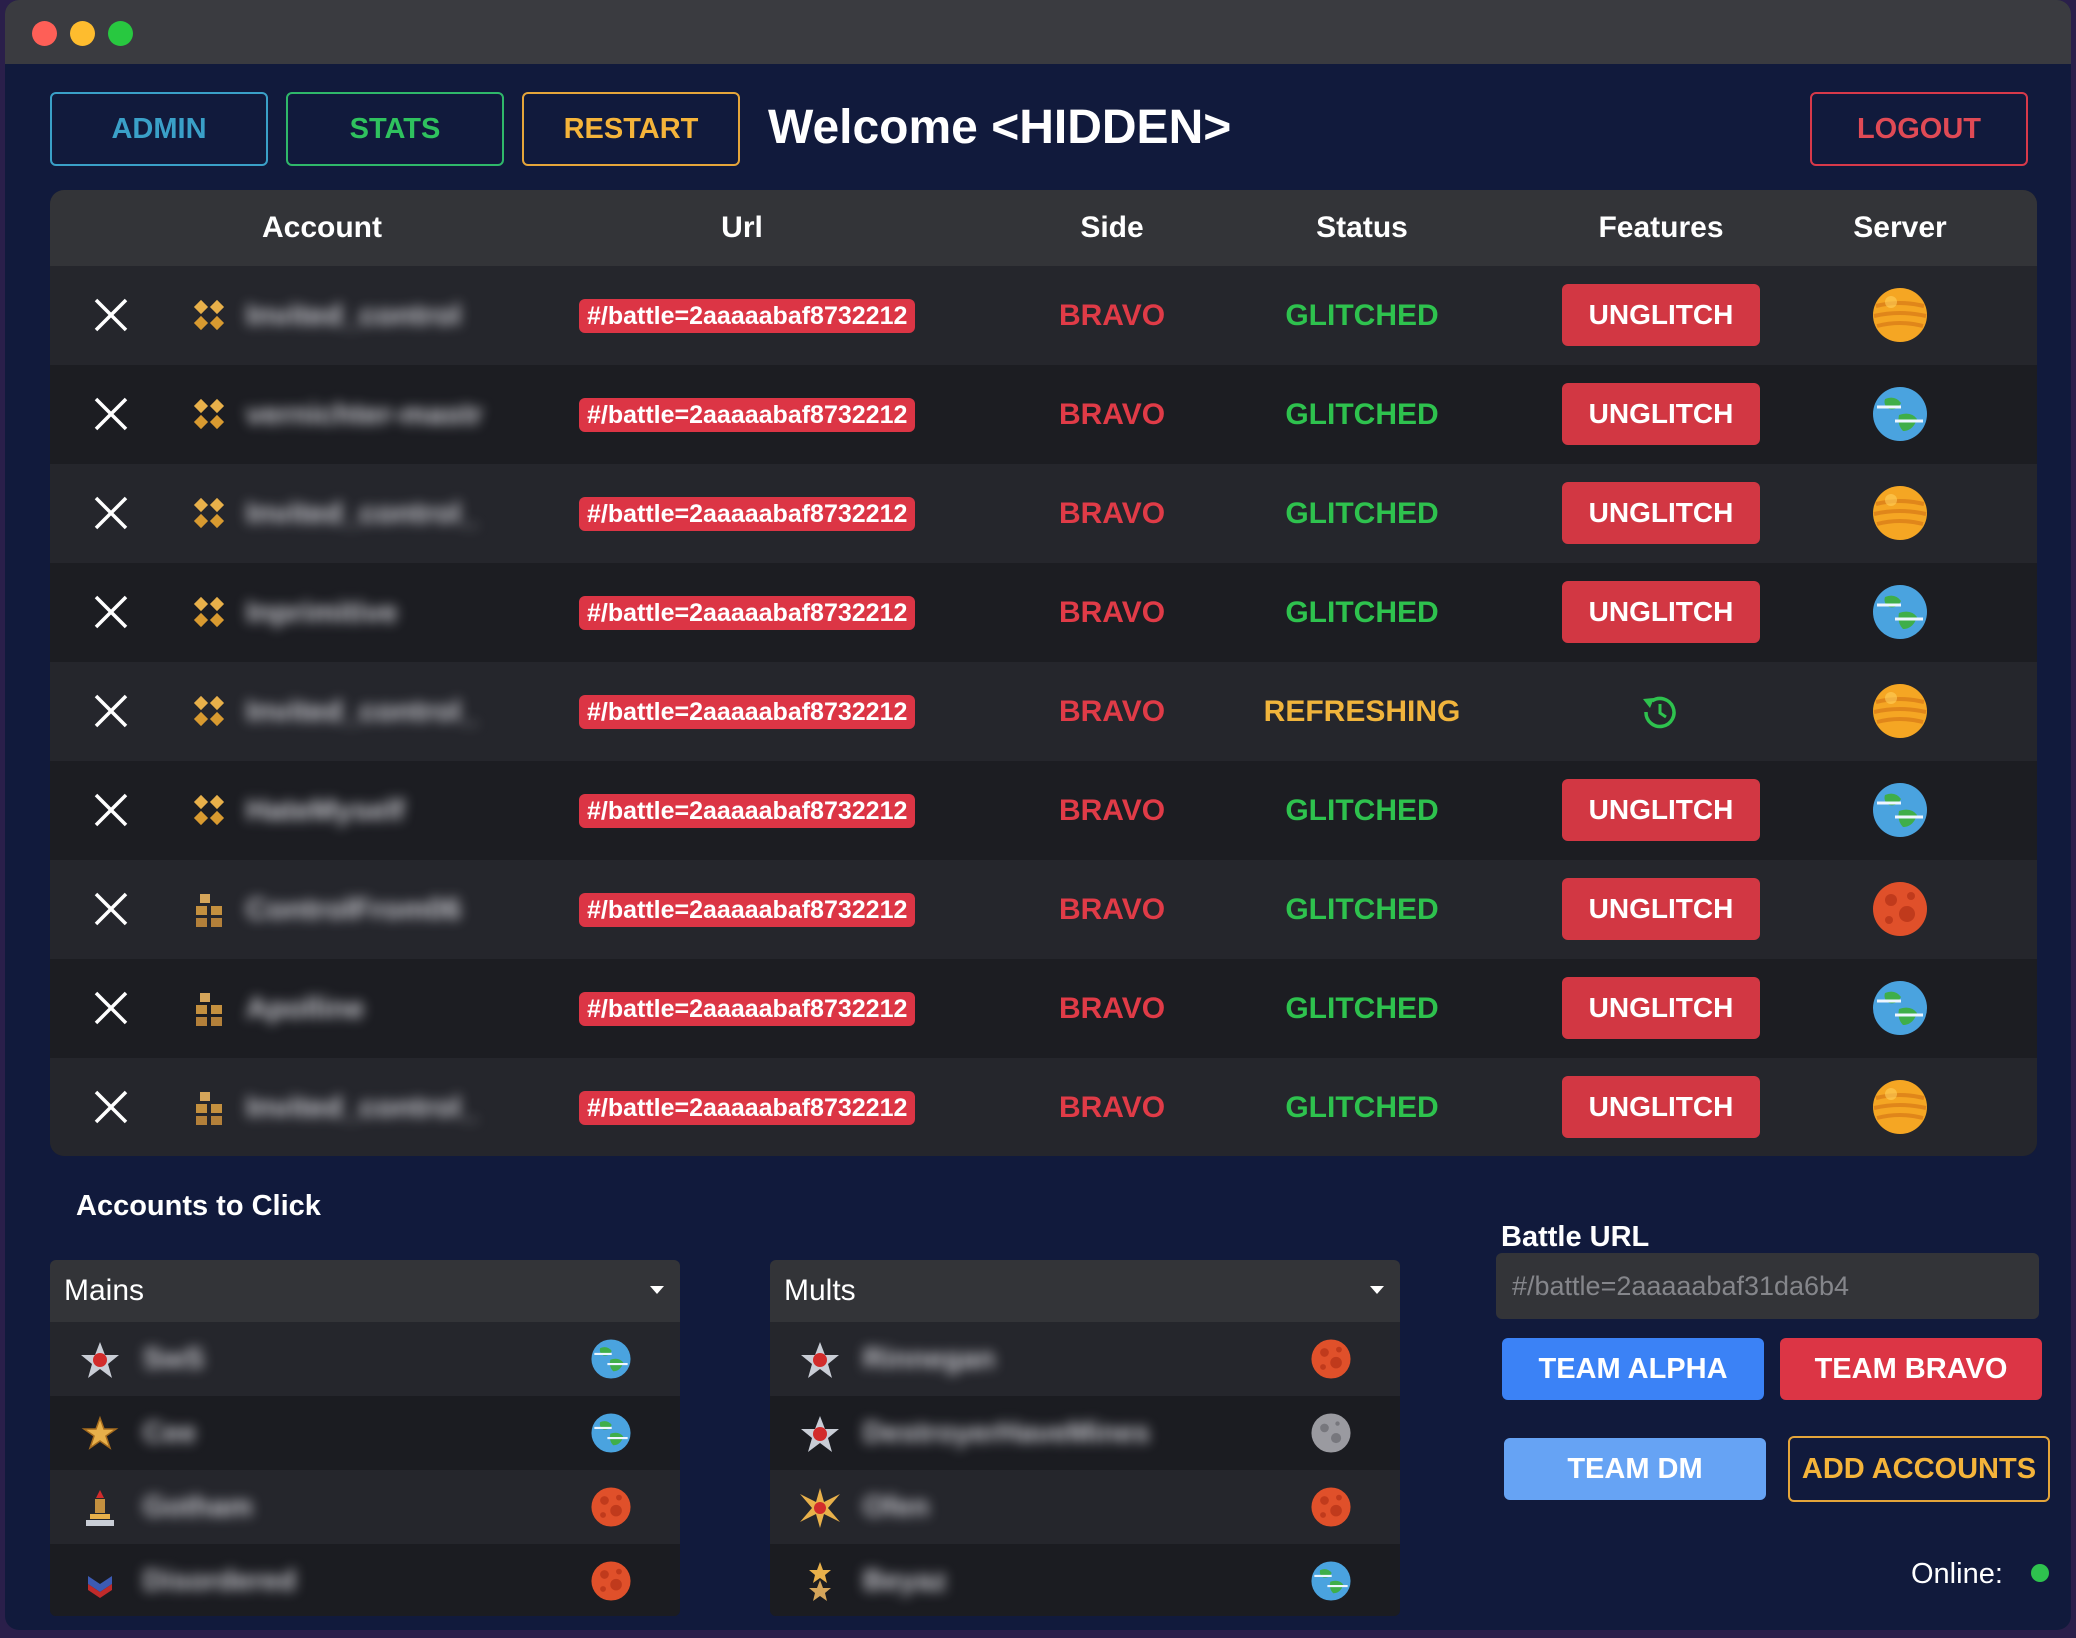 This screenshot has width=2076, height=1638. I want to click on double-star-rank-icon, so click(820, 1582).